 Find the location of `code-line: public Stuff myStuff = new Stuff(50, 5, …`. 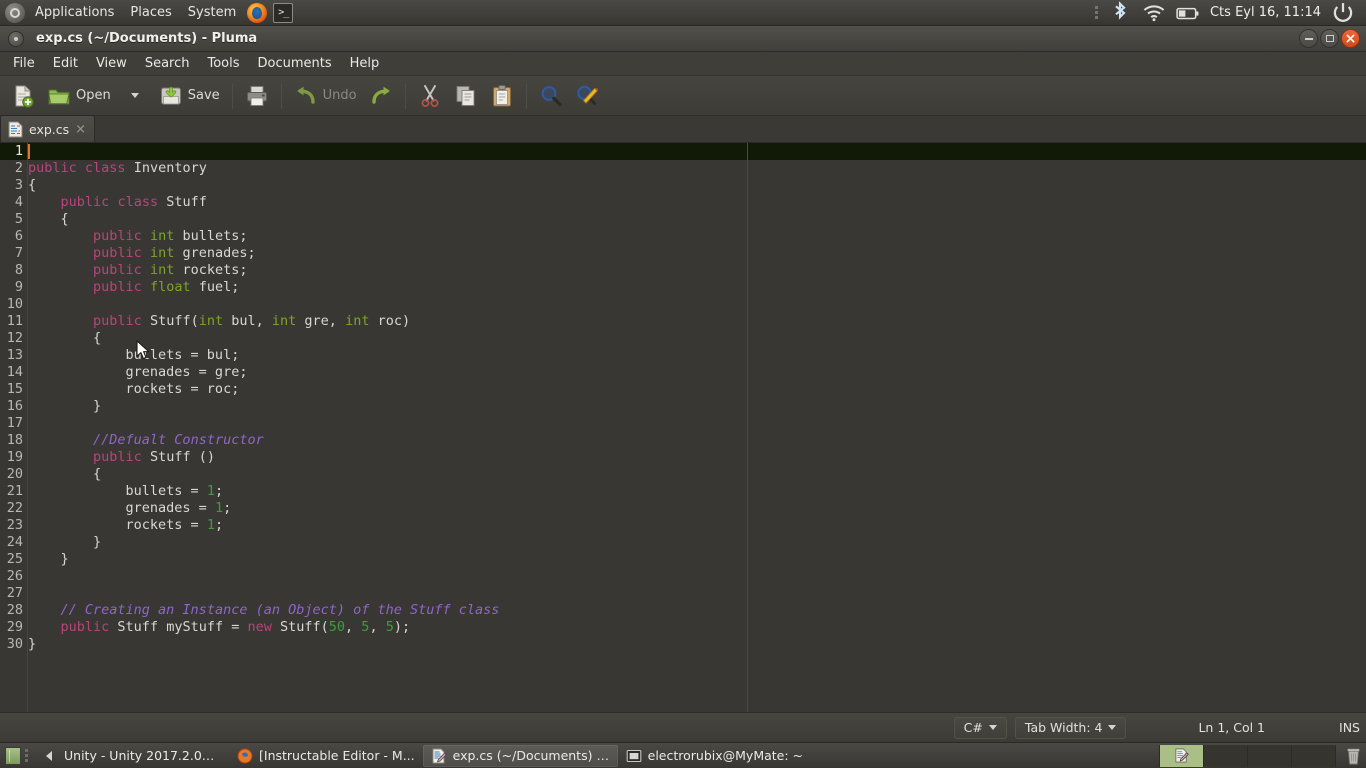

code-line: public Stuff myStuff = new Stuff(50, 5, … is located at coordinates (235, 627).